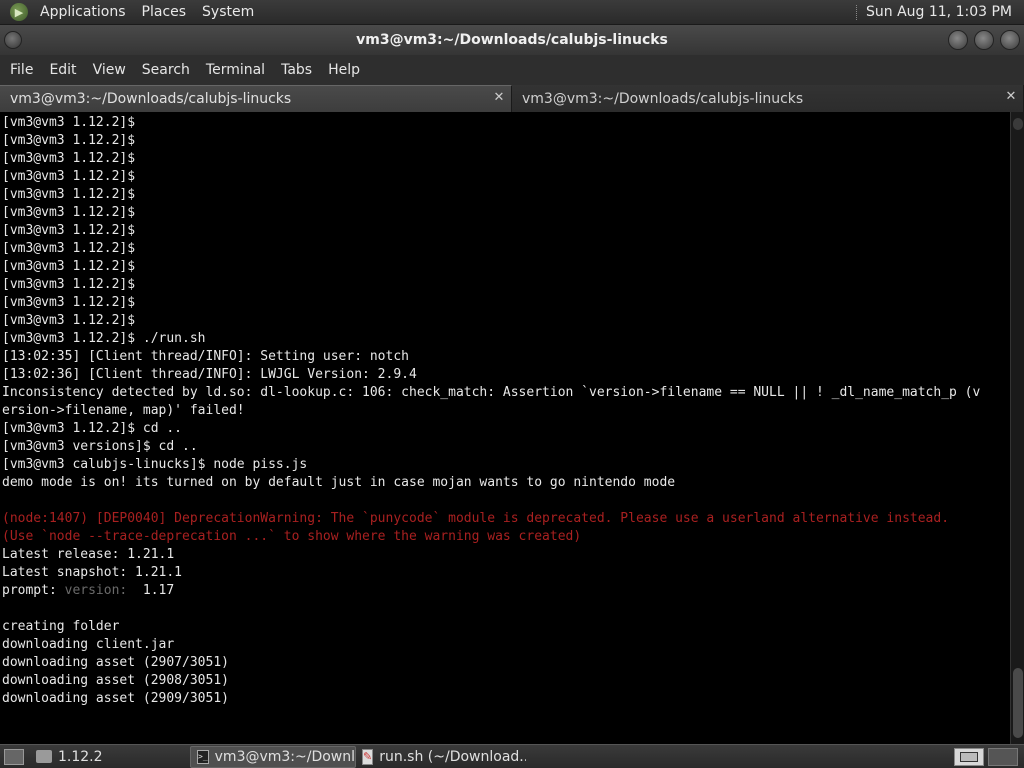 The image size is (1024, 768). What do you see at coordinates (1010, 40) in the screenshot?
I see `close-button` at bounding box center [1010, 40].